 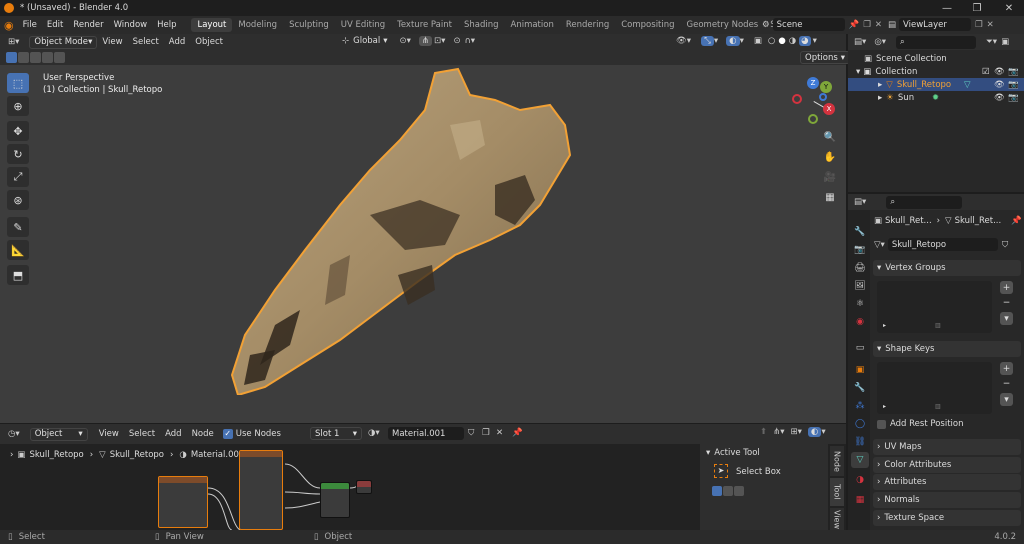 What do you see at coordinates (936, 71) in the screenshot?
I see `outliner-row-collection: ▾ ▣ Collection ☑ 👁 📷` at bounding box center [936, 71].